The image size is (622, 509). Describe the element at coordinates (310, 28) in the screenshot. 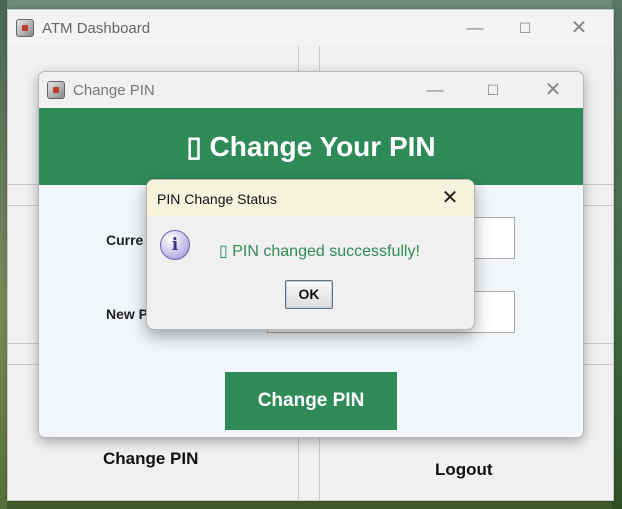

I see `atm-titlebar: ATM Dashboard — ☐ ✕` at that location.